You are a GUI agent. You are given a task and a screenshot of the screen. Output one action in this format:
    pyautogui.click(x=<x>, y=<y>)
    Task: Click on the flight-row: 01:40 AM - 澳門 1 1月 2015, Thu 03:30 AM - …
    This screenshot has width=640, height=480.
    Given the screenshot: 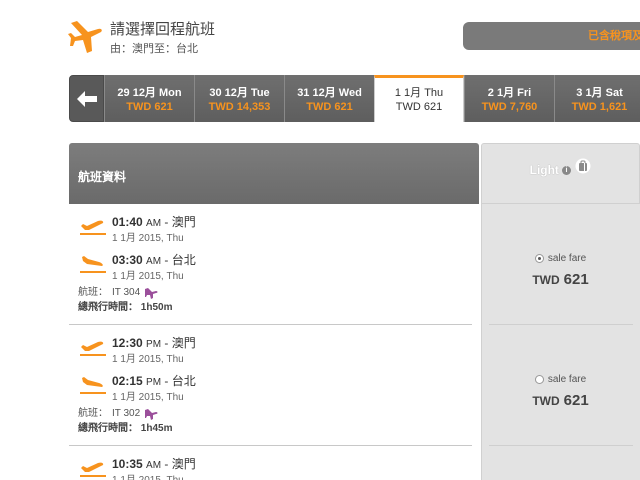 What is the action you would take?
    pyautogui.click(x=274, y=262)
    